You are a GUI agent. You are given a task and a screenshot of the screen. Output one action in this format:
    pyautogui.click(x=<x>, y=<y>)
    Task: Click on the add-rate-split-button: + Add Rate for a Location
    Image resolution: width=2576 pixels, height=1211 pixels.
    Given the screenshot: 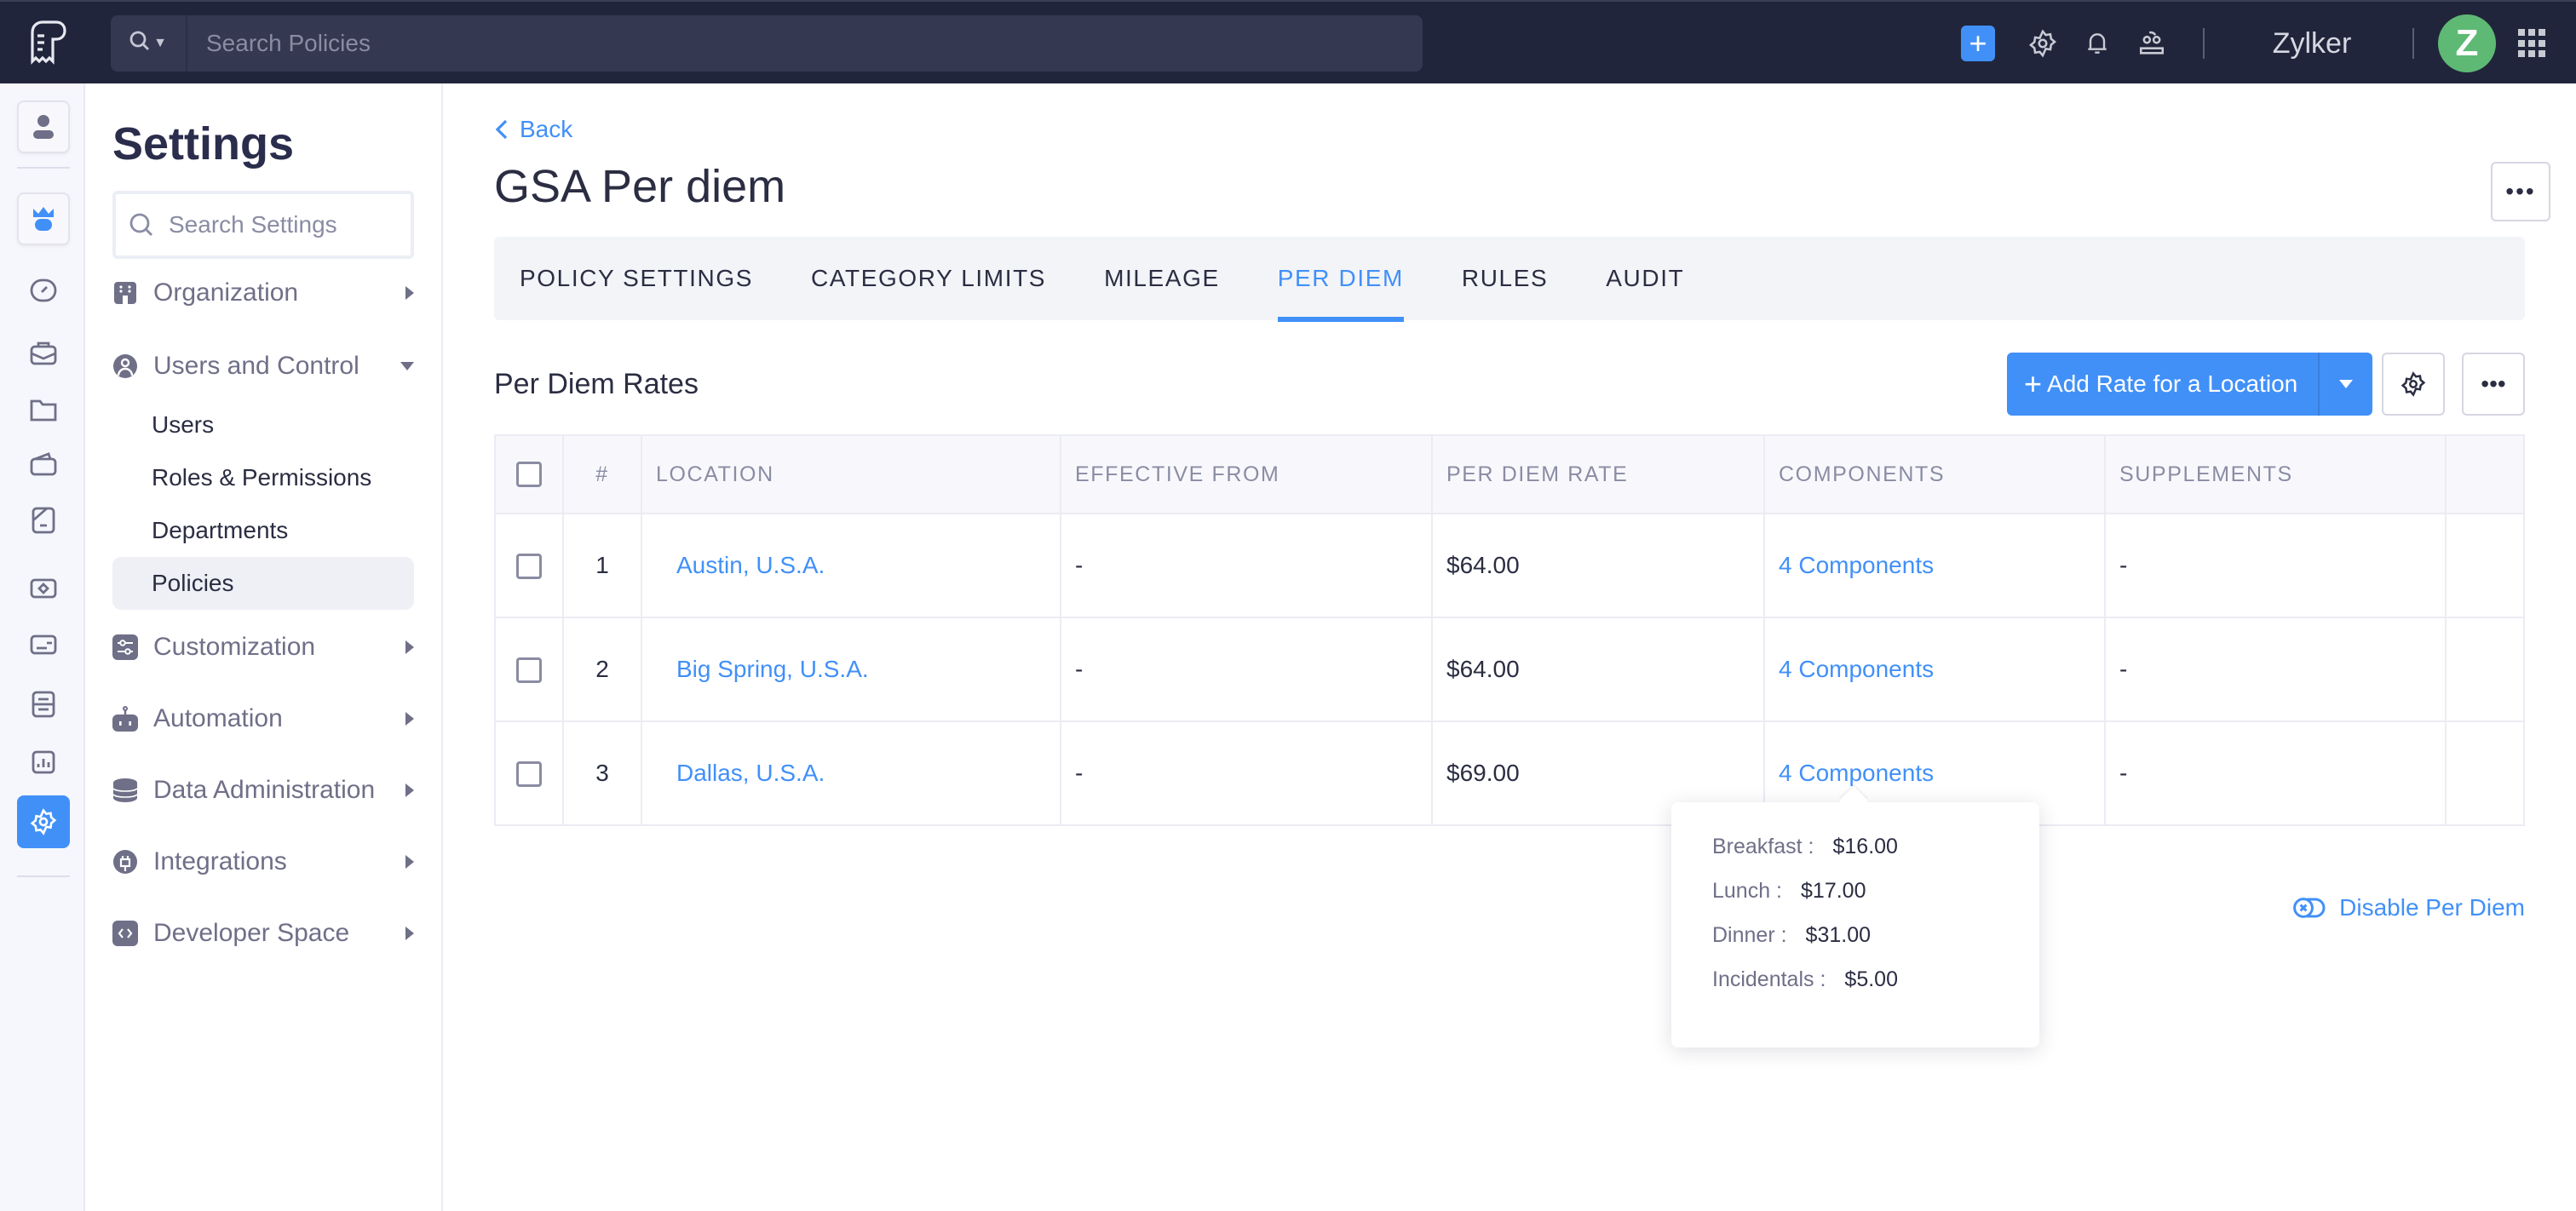 What is the action you would take?
    pyautogui.click(x=2190, y=384)
    